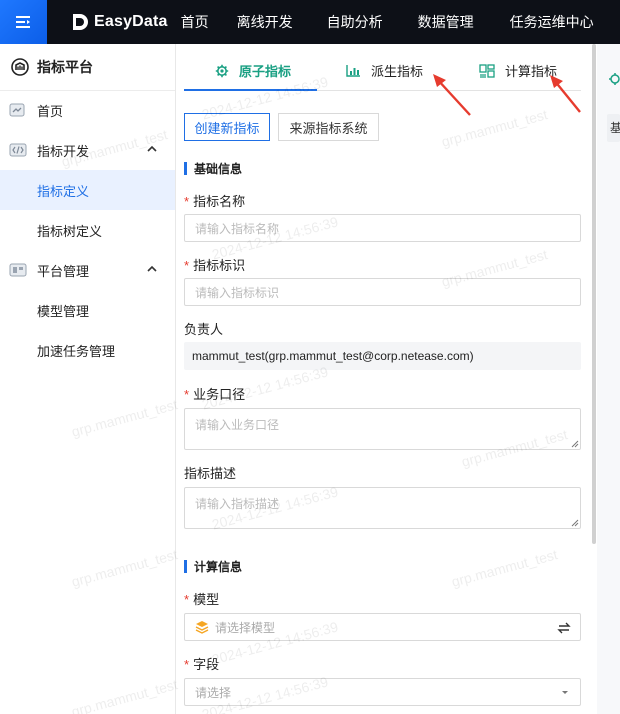 This screenshot has width=620, height=714. Describe the element at coordinates (131, 21) in the screenshot. I see `brand-name: EasyData` at that location.